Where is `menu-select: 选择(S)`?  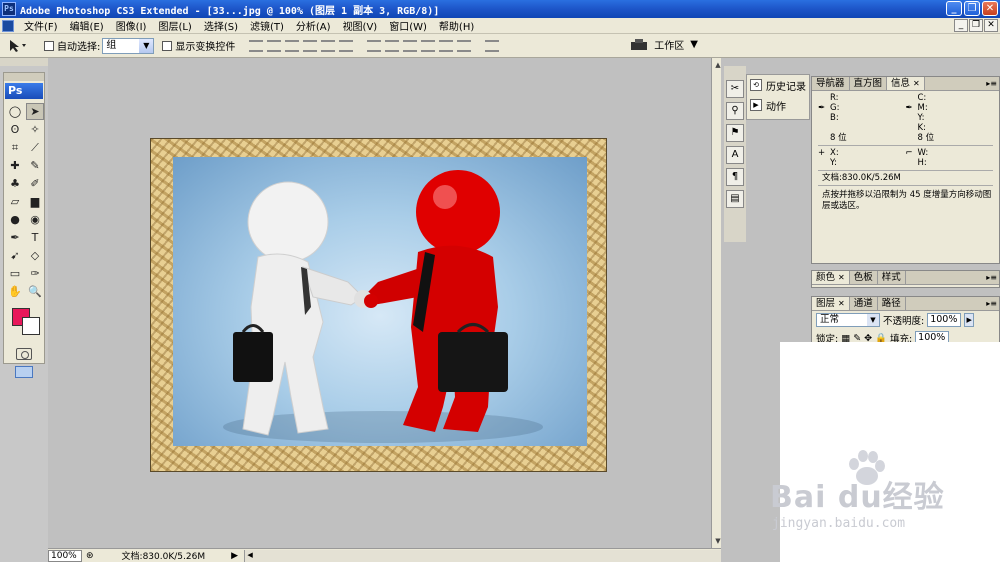 menu-select: 选择(S) is located at coordinates (221, 25).